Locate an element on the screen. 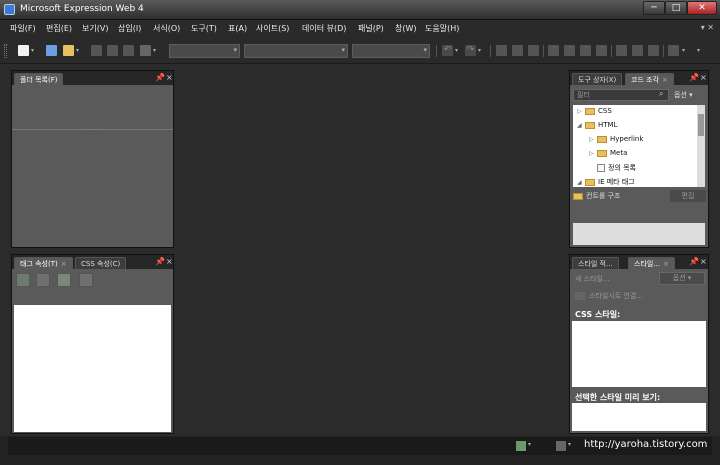  menu-insert: 삽입(I) is located at coordinates (129, 28).